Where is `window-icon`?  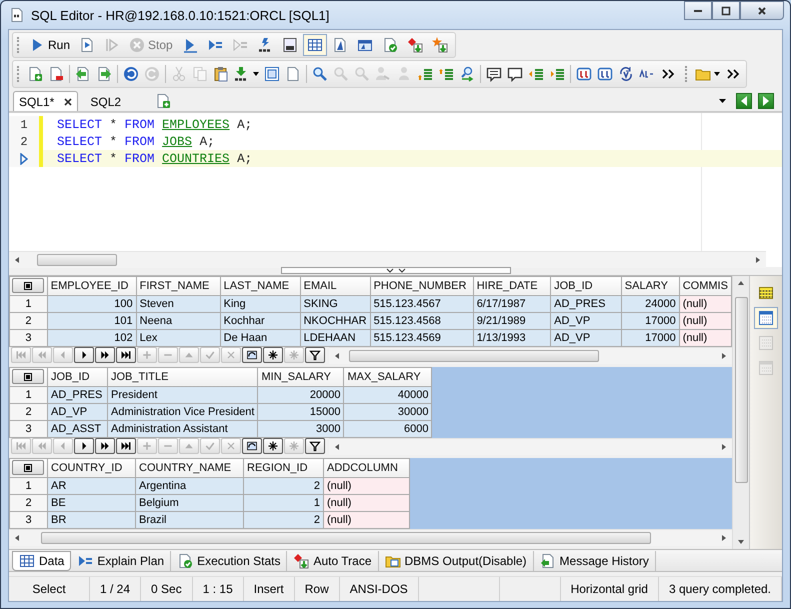 window-icon is located at coordinates (364, 45).